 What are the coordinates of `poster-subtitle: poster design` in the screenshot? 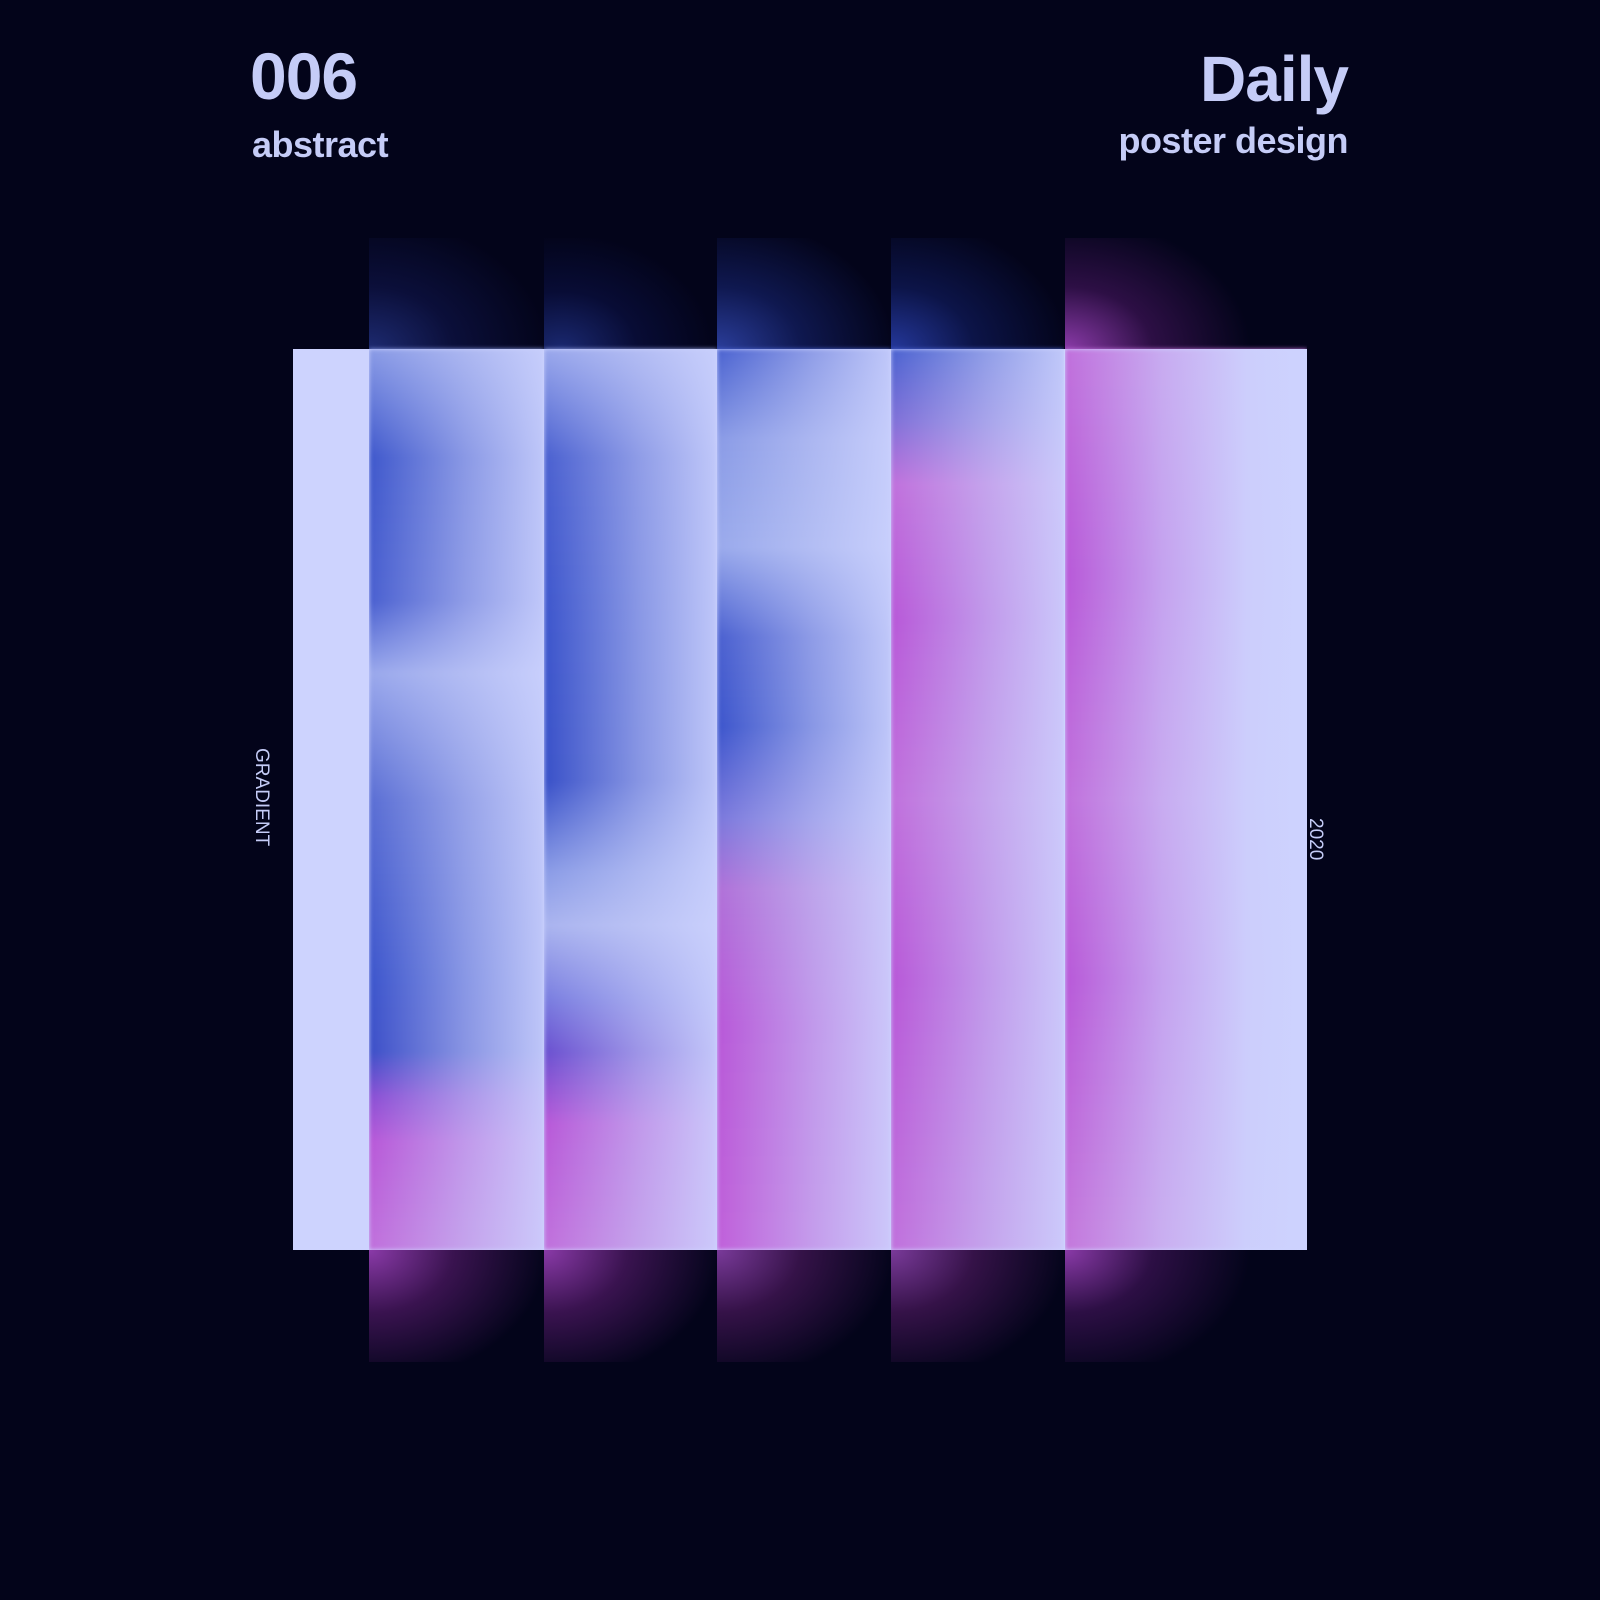 It's located at (1233, 140).